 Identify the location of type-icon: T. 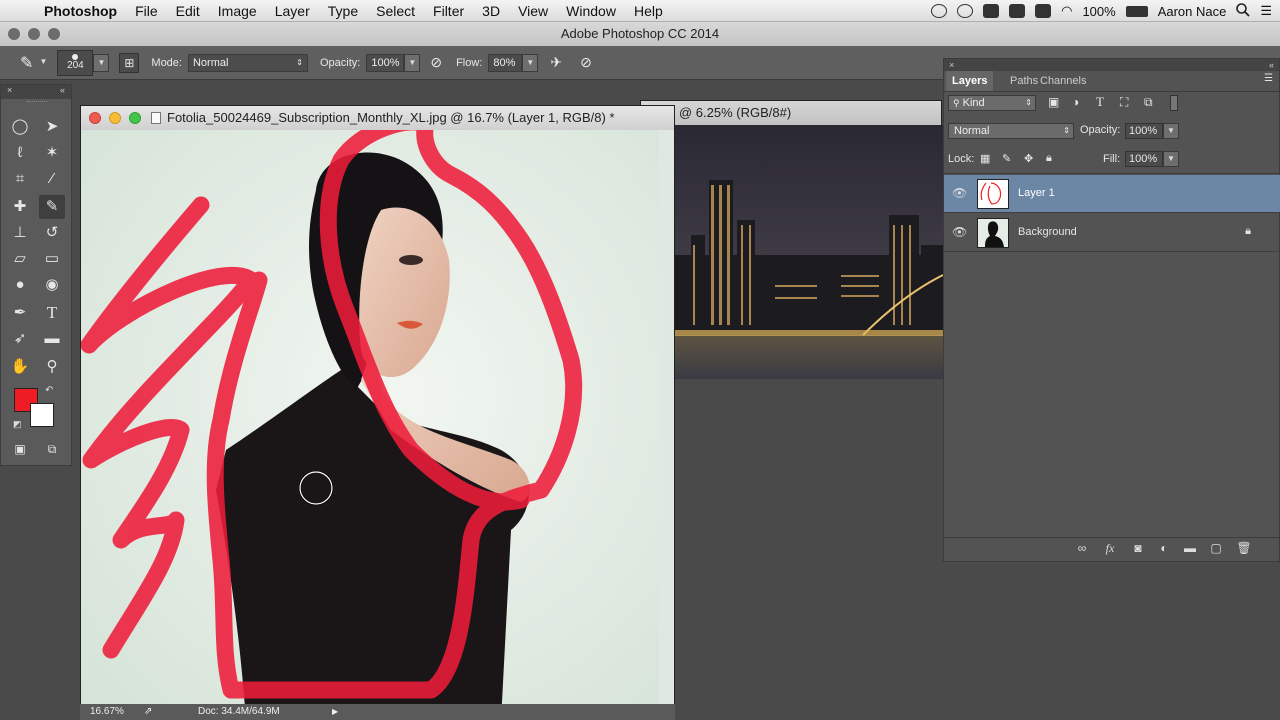
(52, 313).